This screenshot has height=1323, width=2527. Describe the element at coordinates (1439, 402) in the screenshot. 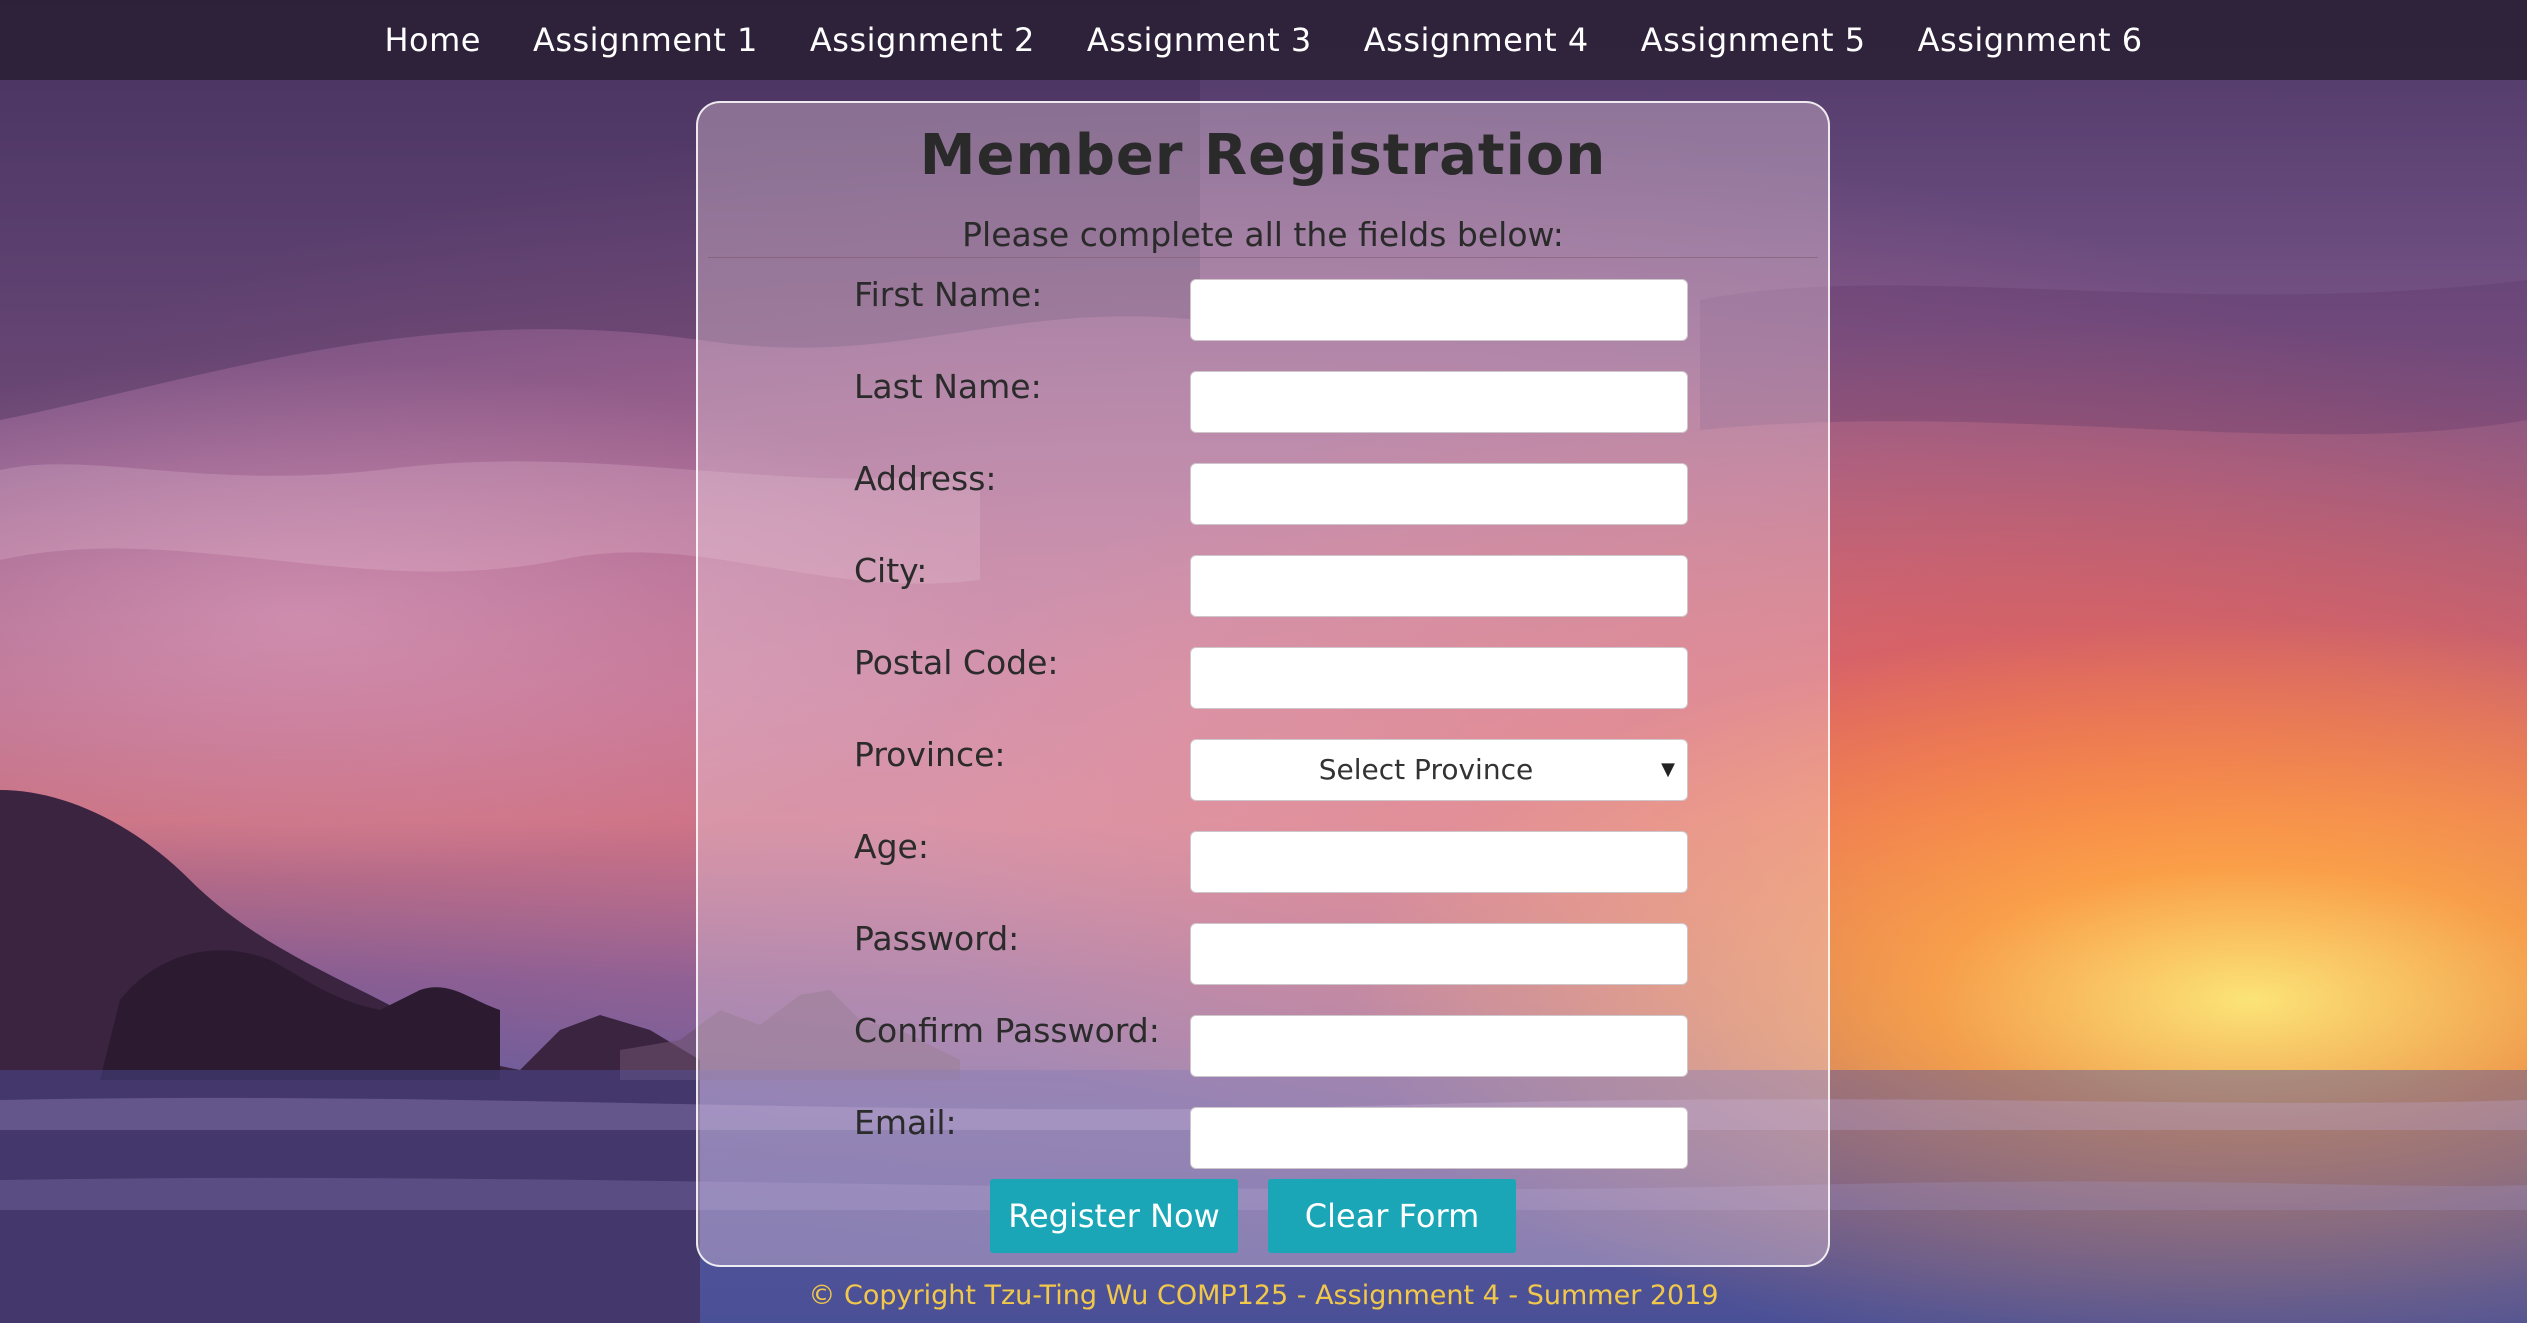

I see `last-name-input` at that location.